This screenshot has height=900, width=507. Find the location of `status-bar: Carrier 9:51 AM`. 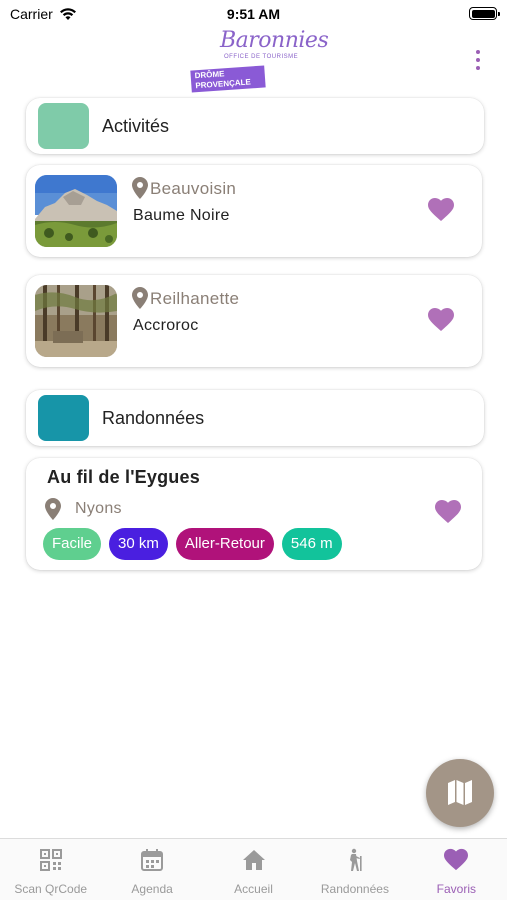

status-bar: Carrier 9:51 AM is located at coordinates (253, 14).